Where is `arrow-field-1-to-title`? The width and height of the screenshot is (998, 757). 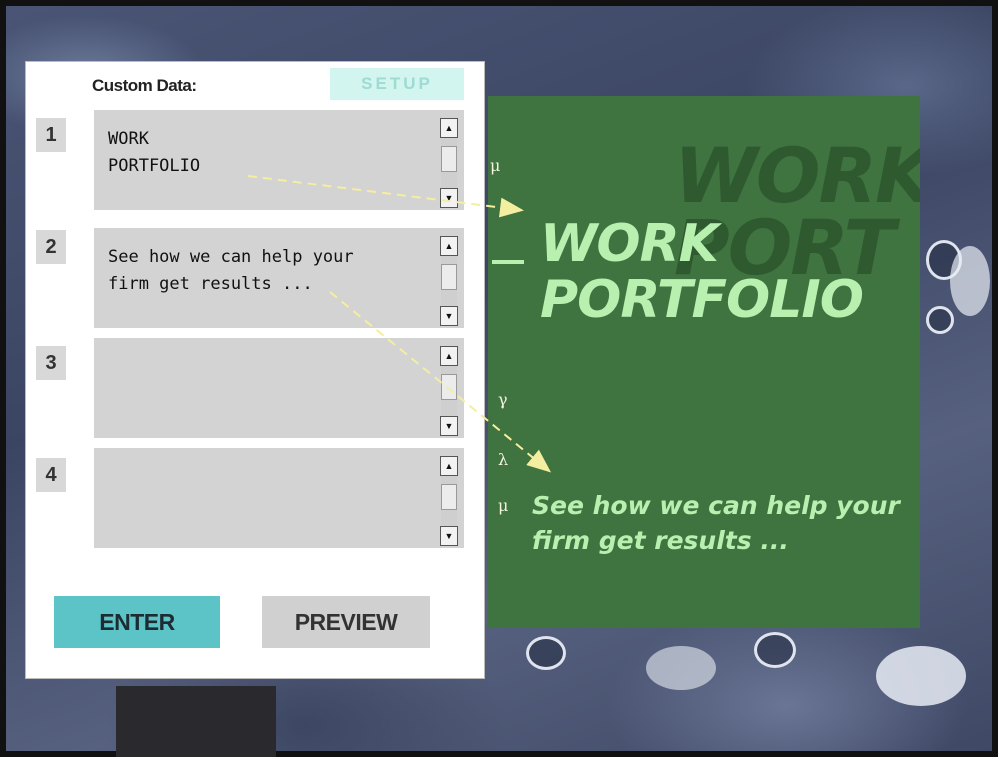 arrow-field-1-to-title is located at coordinates (385, 196).